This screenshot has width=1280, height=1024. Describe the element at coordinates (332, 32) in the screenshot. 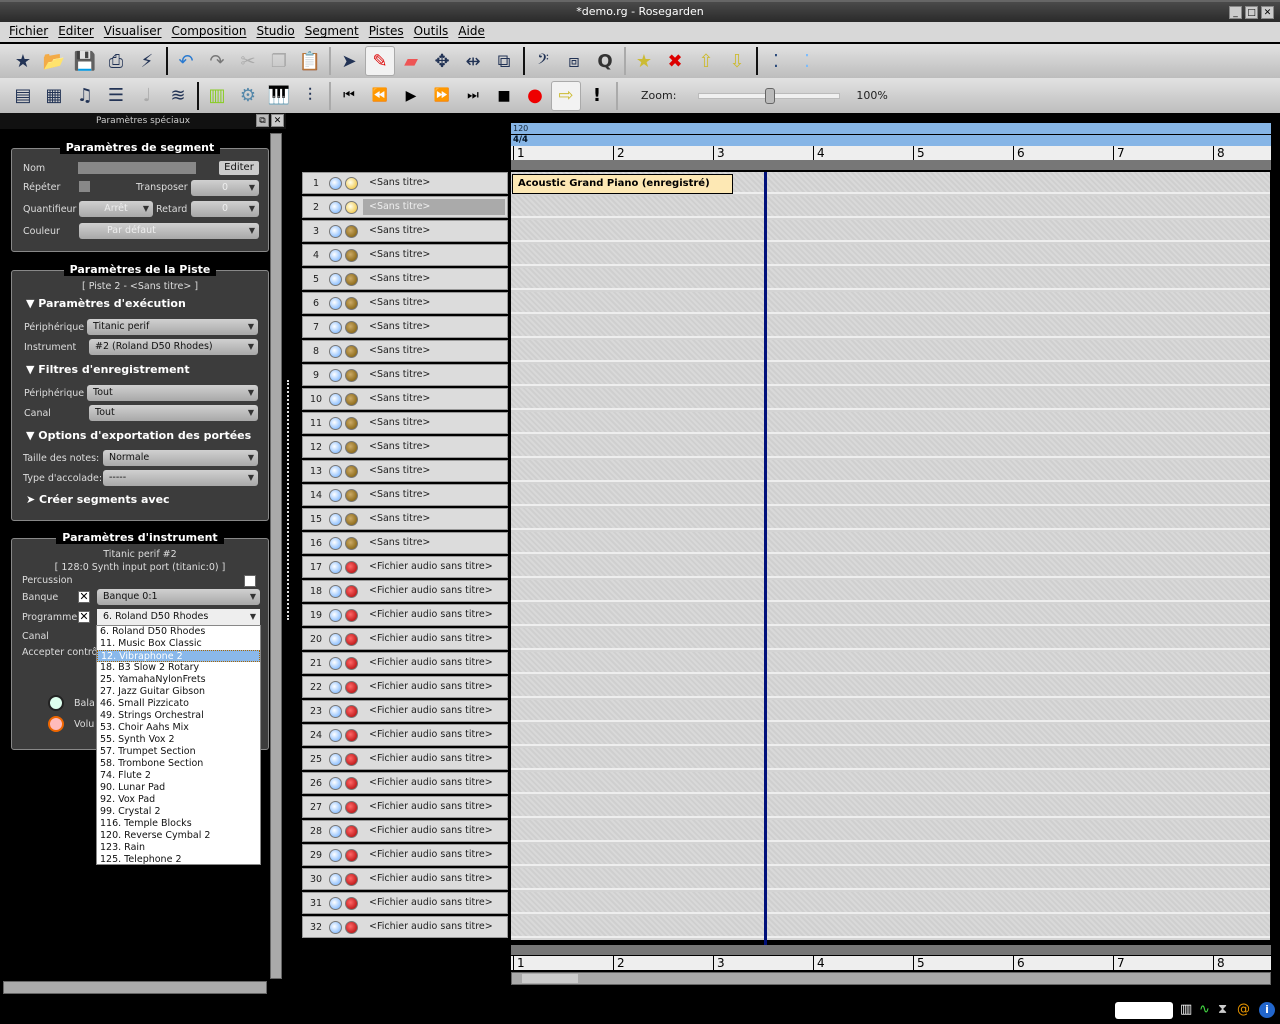

I see `menu-segment: Segment` at that location.